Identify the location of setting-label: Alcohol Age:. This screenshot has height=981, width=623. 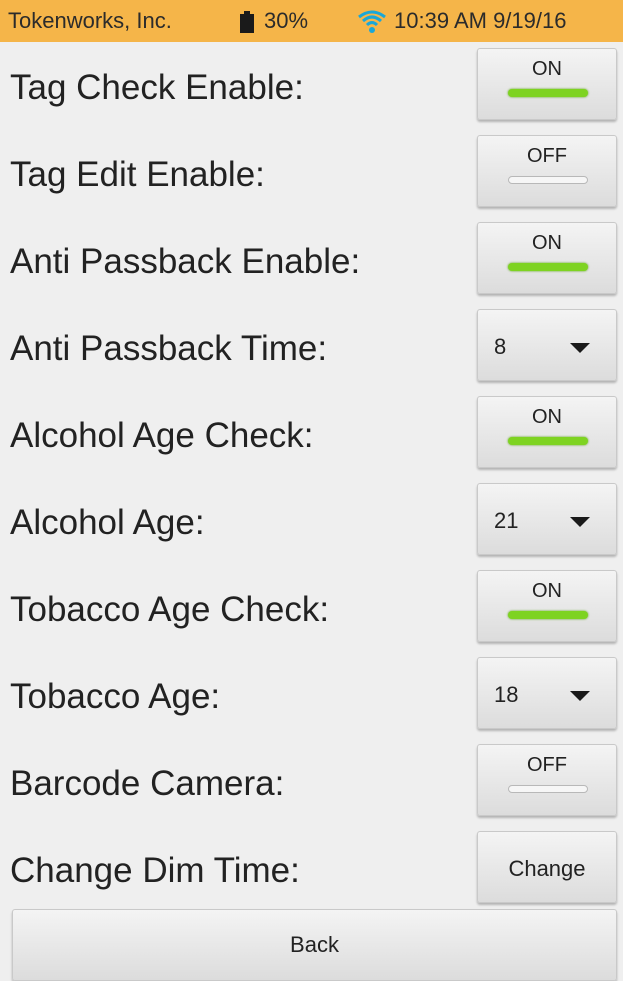
(107, 522).